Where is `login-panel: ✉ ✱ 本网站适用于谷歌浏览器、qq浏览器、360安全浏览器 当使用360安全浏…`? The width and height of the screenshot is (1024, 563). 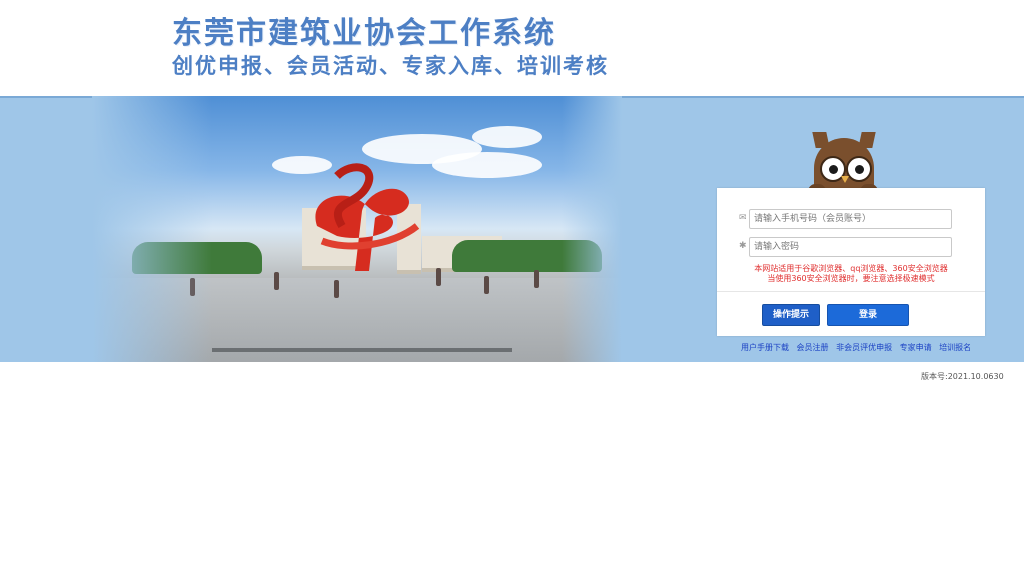 login-panel: ✉ ✱ 本网站适用于谷歌浏览器、qq浏览器、360安全浏览器 当使用360安全浏… is located at coordinates (851, 262).